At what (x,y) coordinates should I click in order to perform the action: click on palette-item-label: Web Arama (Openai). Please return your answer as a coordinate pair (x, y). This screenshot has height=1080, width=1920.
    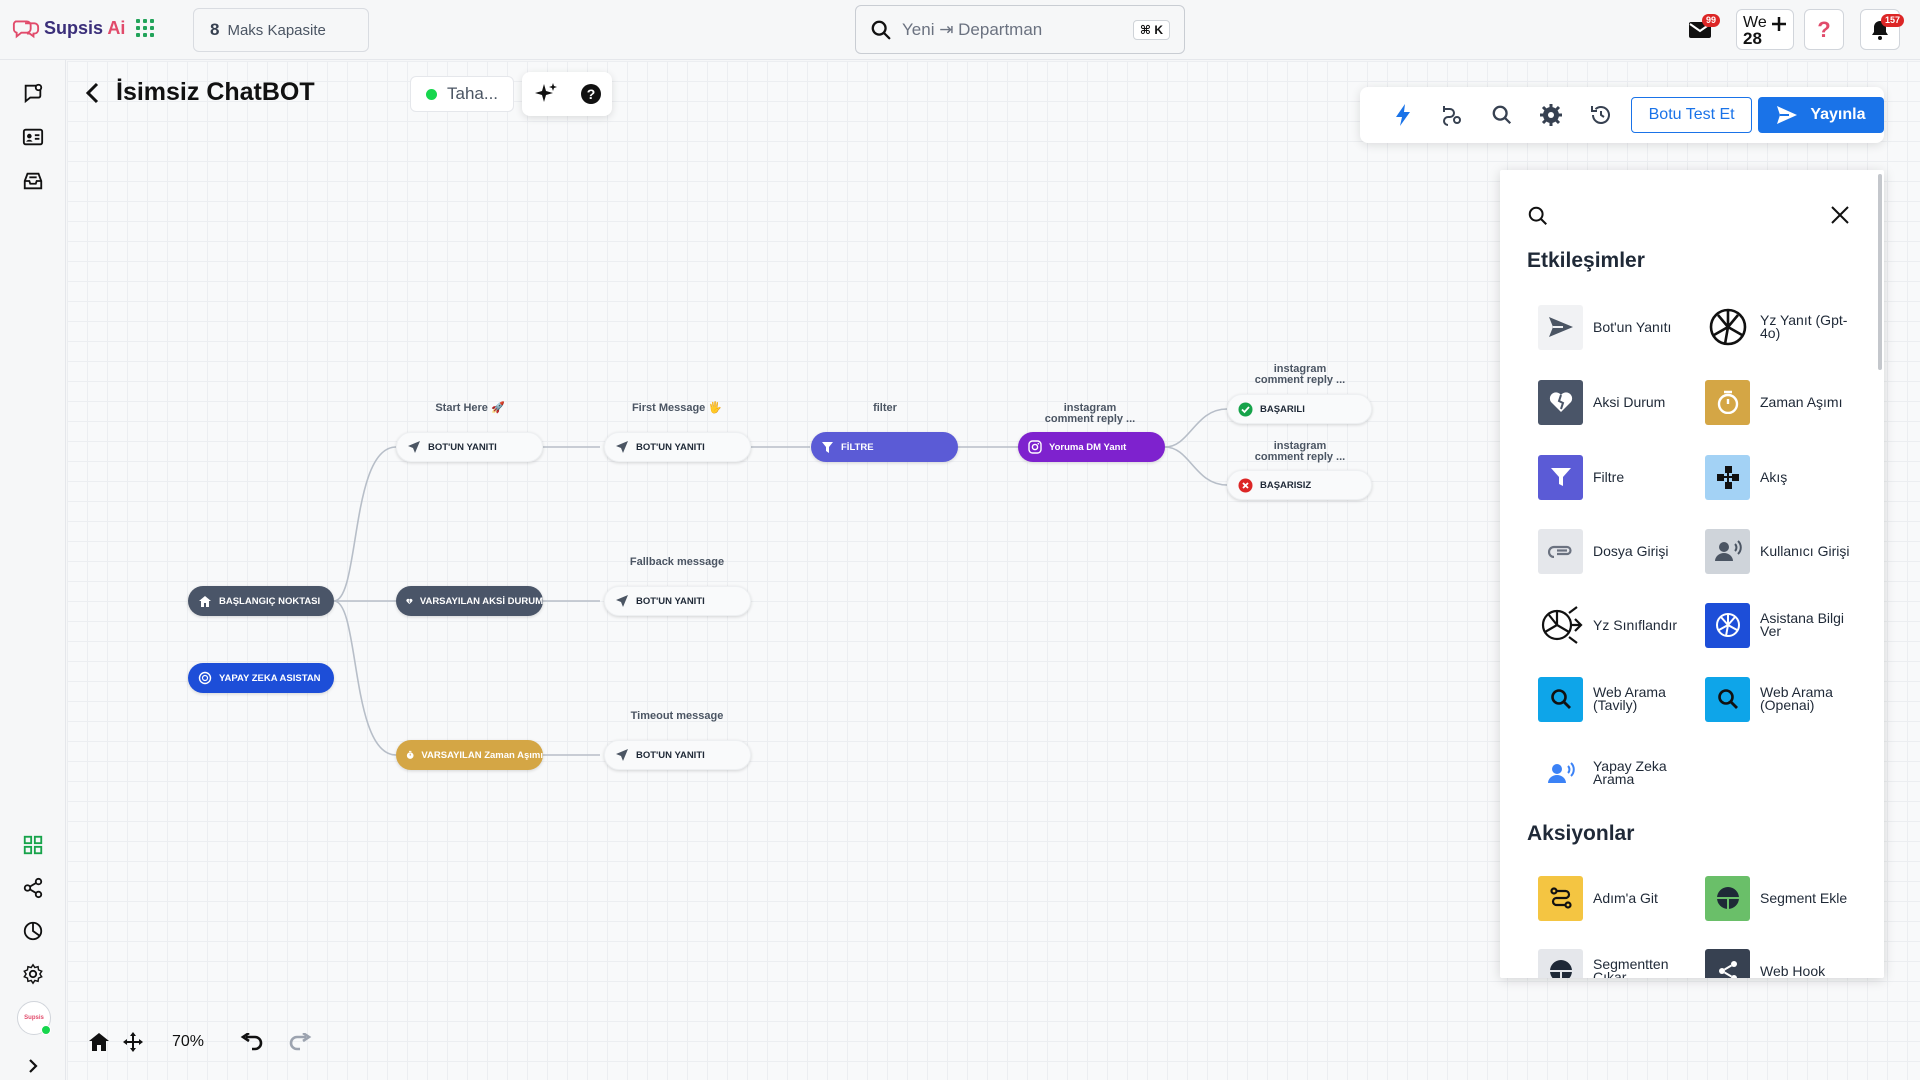
    Looking at the image, I should click on (1796, 698).